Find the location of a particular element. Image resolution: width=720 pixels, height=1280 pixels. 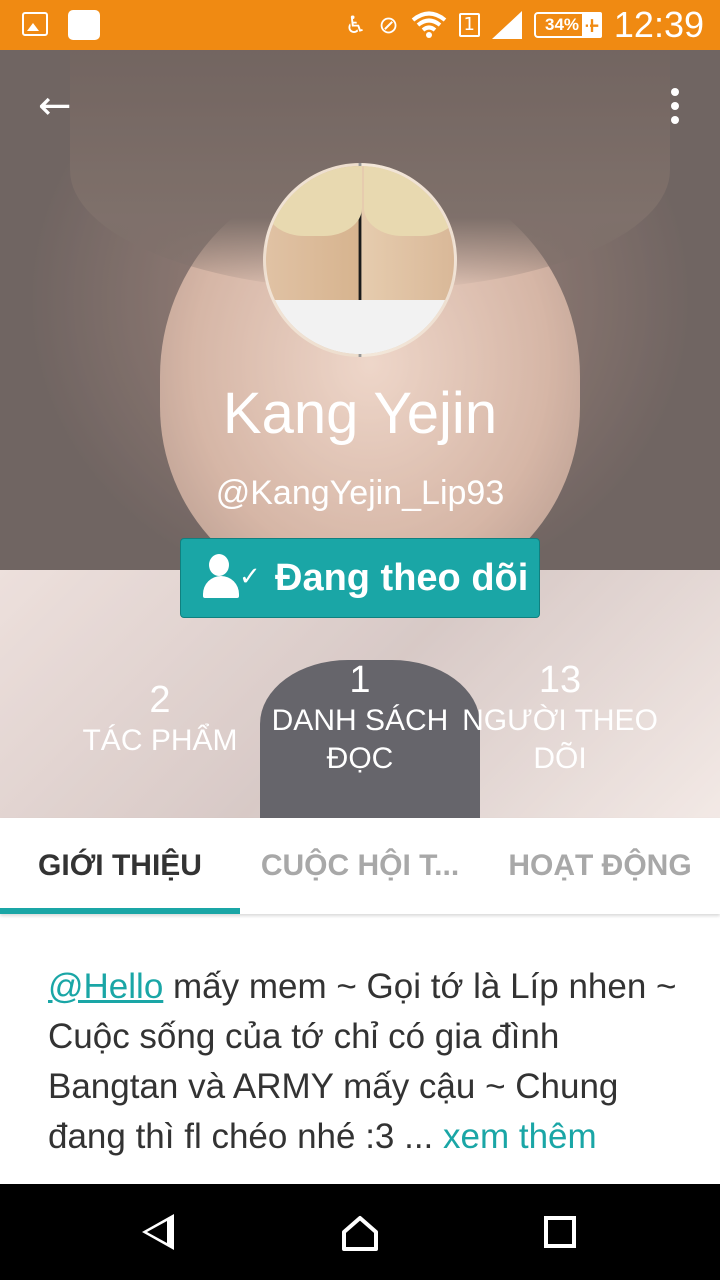

stat-works-value: 2 is located at coordinates (160, 700).